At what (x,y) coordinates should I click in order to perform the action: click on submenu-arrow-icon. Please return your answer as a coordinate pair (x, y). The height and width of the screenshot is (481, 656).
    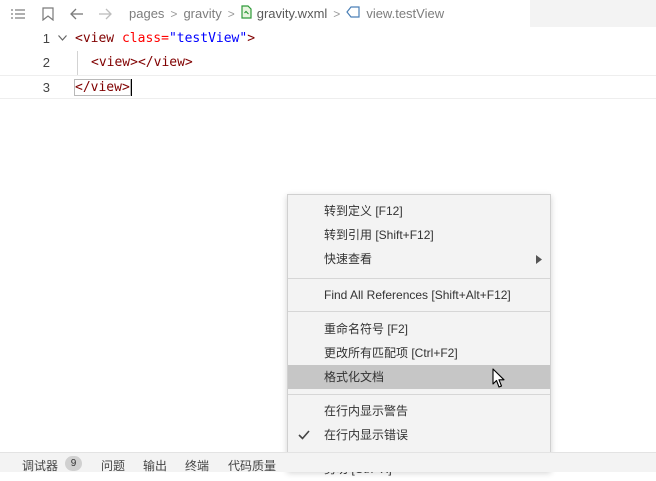
    Looking at the image, I should click on (539, 260).